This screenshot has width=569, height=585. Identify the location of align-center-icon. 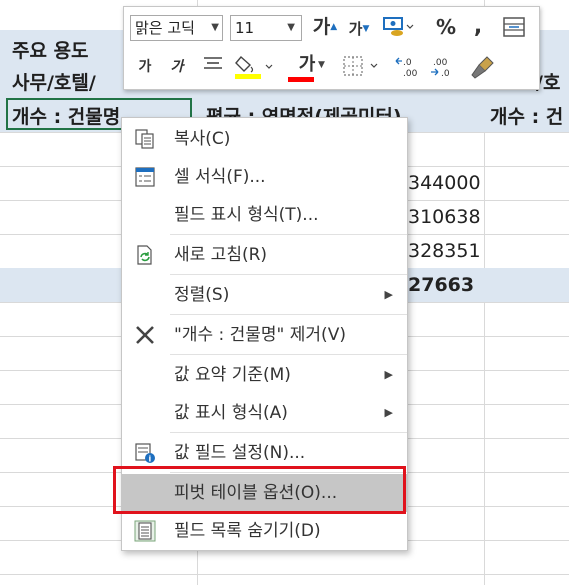
(213, 63).